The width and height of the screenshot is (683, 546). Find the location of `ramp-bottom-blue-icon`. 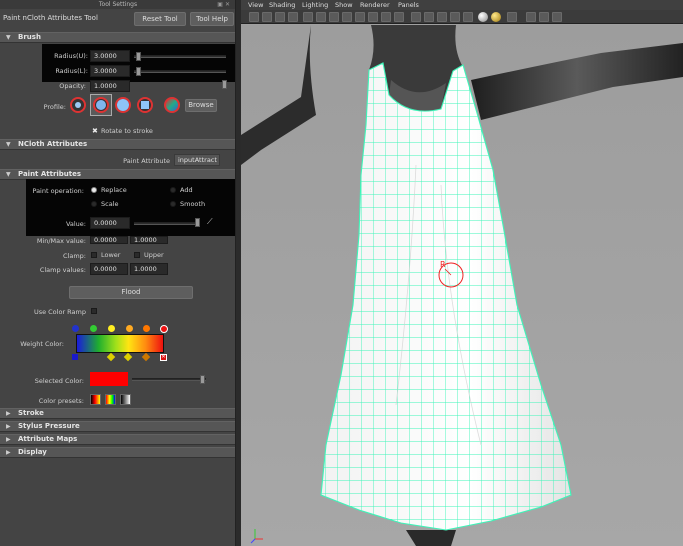

ramp-bottom-blue-icon is located at coordinates (75, 357).